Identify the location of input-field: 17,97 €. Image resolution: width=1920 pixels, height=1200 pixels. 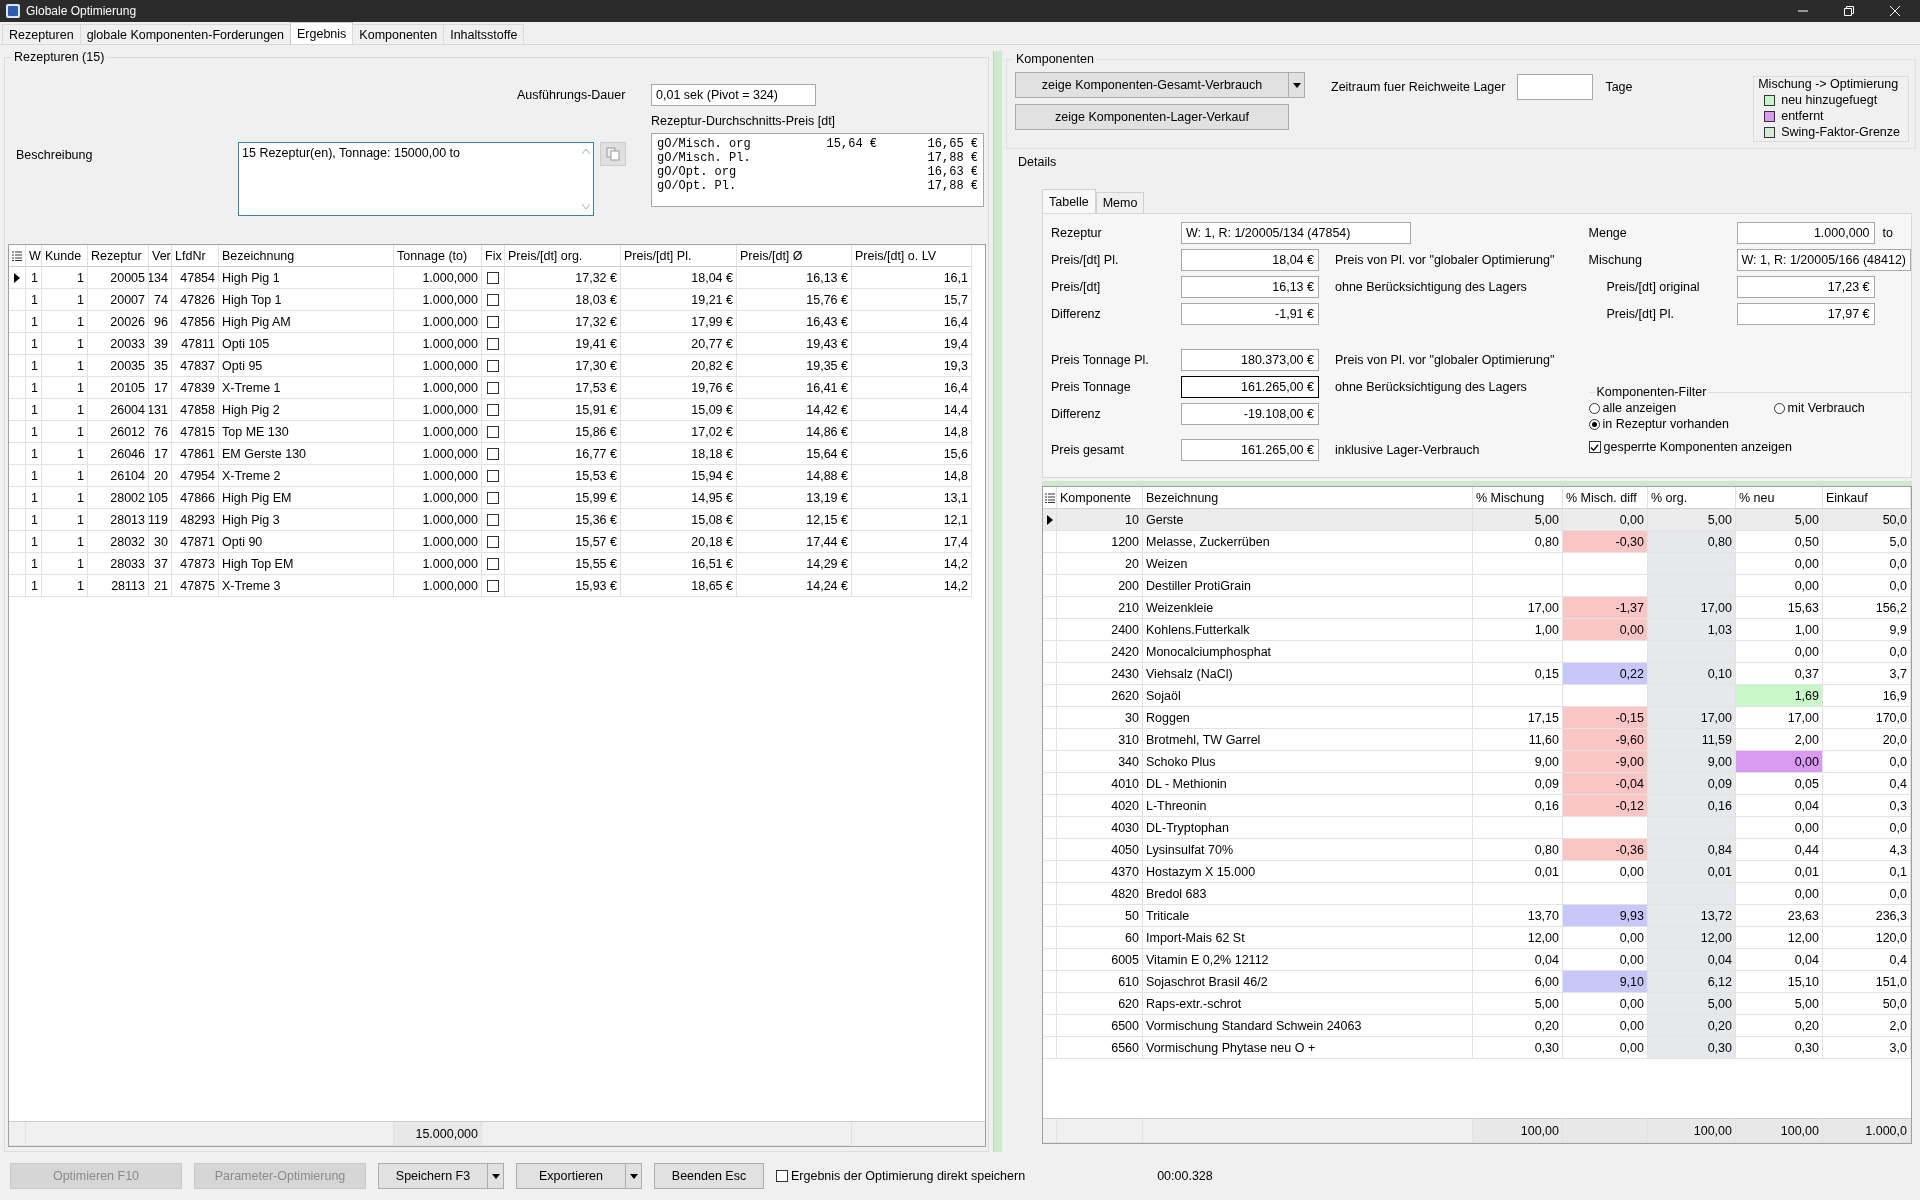
(1805, 314).